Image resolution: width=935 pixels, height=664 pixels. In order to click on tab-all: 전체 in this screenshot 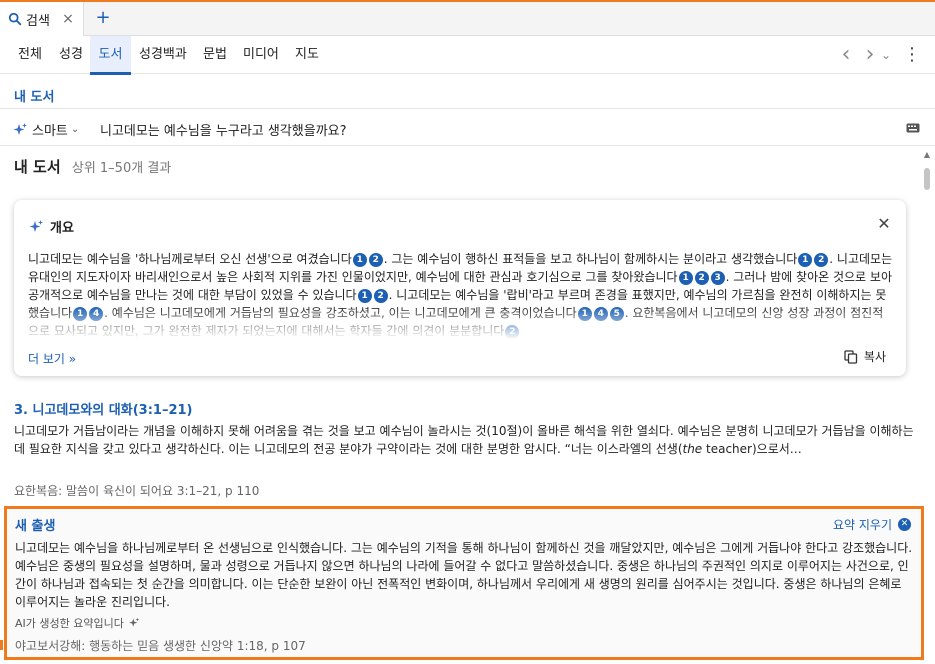, I will do `click(30, 55)`.